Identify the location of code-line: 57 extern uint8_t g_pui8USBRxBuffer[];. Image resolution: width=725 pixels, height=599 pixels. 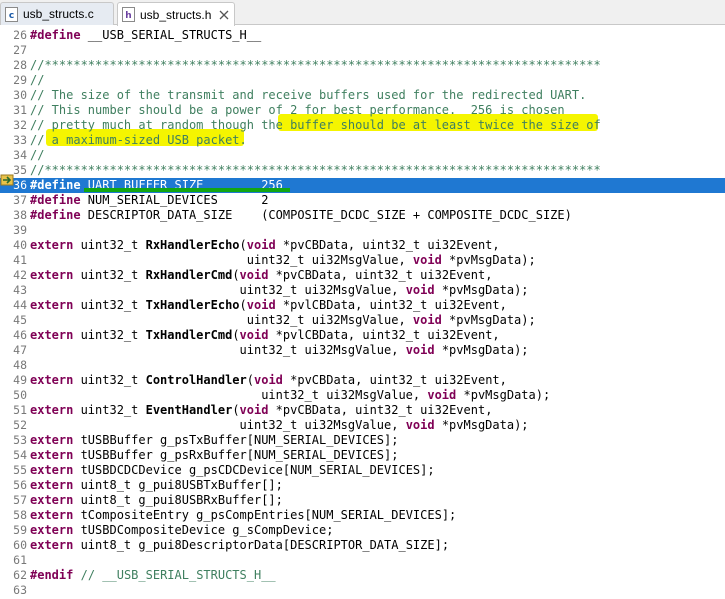
(362, 500).